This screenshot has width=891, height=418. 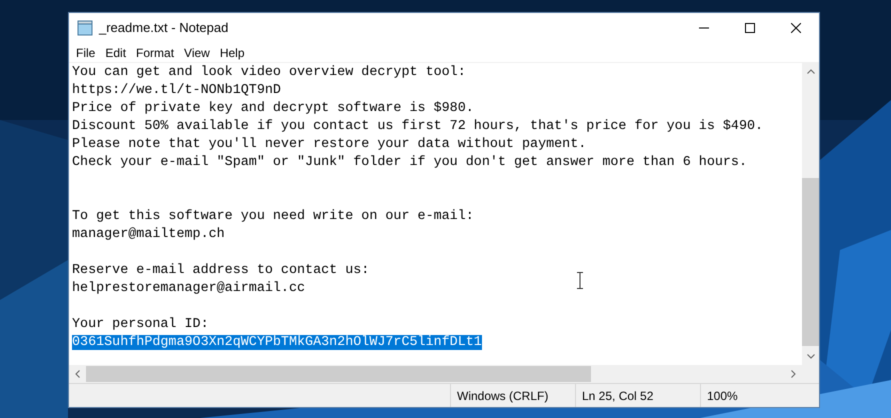 I want to click on text-line: helprestoremanager@airmail.cc, so click(x=189, y=288).